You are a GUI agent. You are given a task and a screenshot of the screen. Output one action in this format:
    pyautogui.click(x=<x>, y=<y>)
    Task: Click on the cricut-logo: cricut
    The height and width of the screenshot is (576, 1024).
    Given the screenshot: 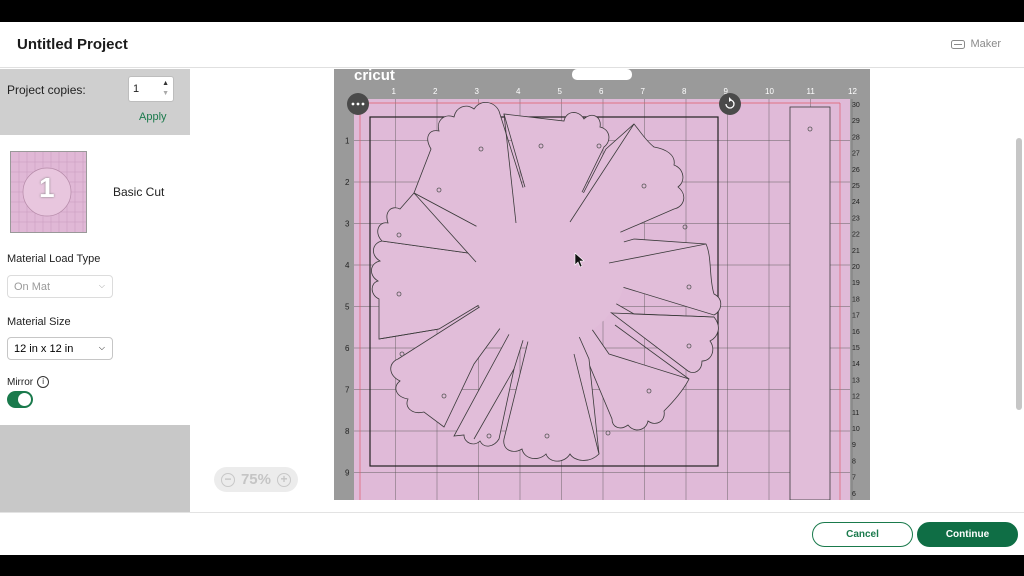 What is the action you would take?
    pyautogui.click(x=374, y=76)
    